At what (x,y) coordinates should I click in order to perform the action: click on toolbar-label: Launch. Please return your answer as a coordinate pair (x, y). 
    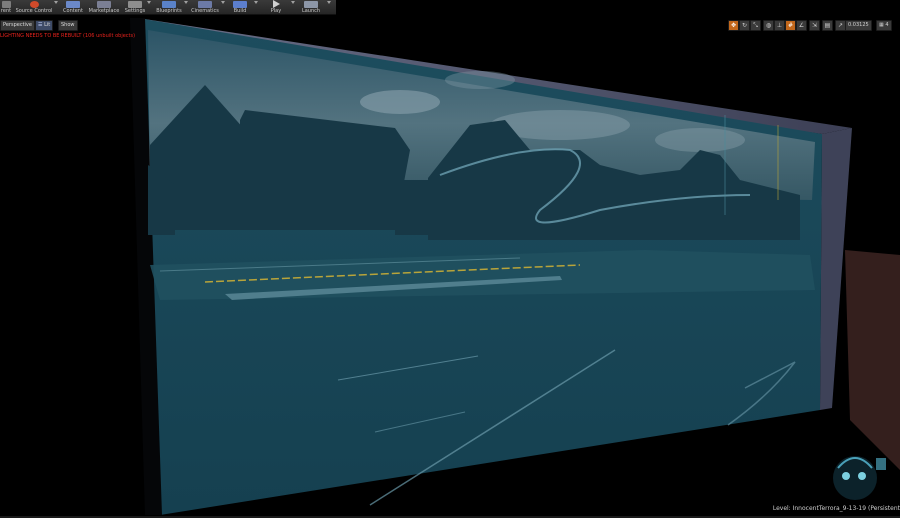
    Looking at the image, I should click on (311, 11).